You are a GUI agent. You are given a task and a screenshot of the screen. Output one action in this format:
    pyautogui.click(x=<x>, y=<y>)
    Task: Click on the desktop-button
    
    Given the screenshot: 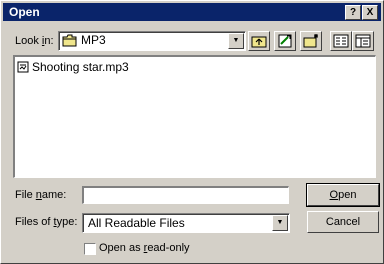 What is the action you would take?
    pyautogui.click(x=285, y=41)
    